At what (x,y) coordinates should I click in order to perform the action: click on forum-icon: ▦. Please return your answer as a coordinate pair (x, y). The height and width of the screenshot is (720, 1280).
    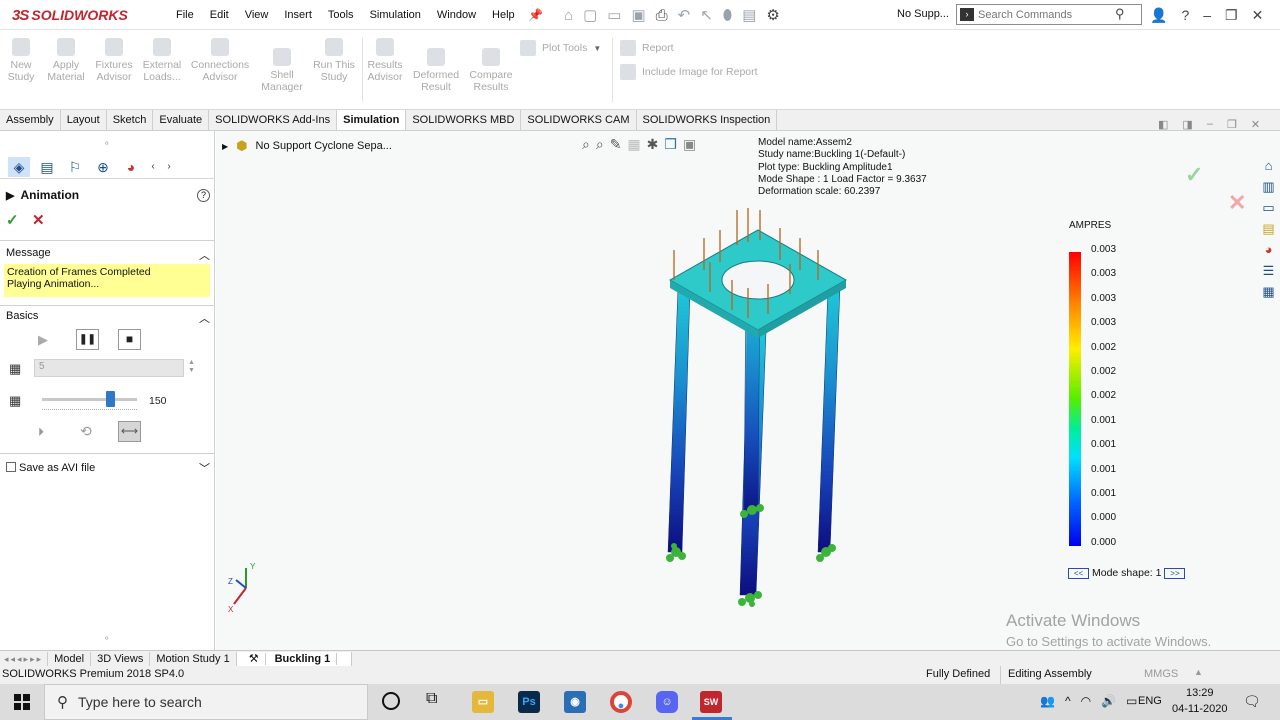
    Looking at the image, I should click on (1269, 292).